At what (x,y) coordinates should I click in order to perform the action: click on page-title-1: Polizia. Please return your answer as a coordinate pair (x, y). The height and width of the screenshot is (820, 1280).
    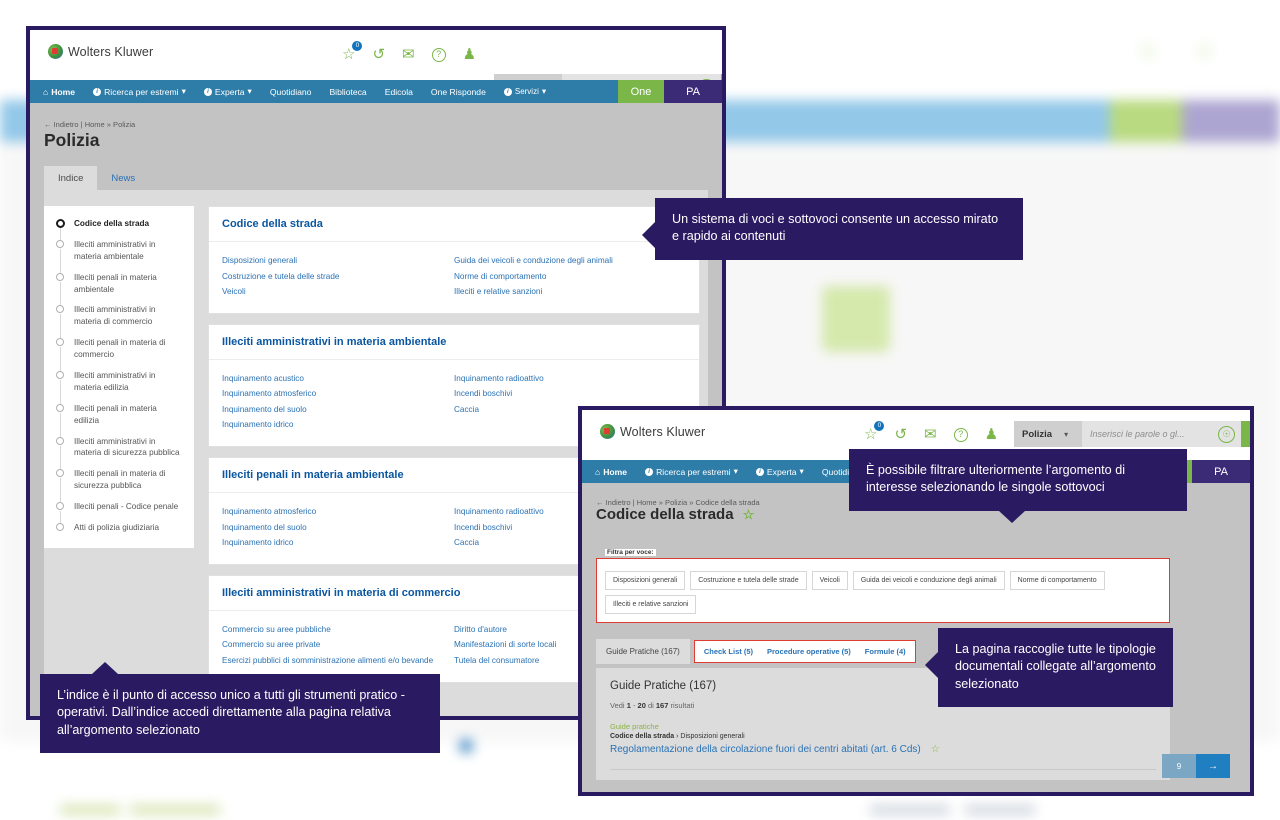
    Looking at the image, I should click on (72, 140).